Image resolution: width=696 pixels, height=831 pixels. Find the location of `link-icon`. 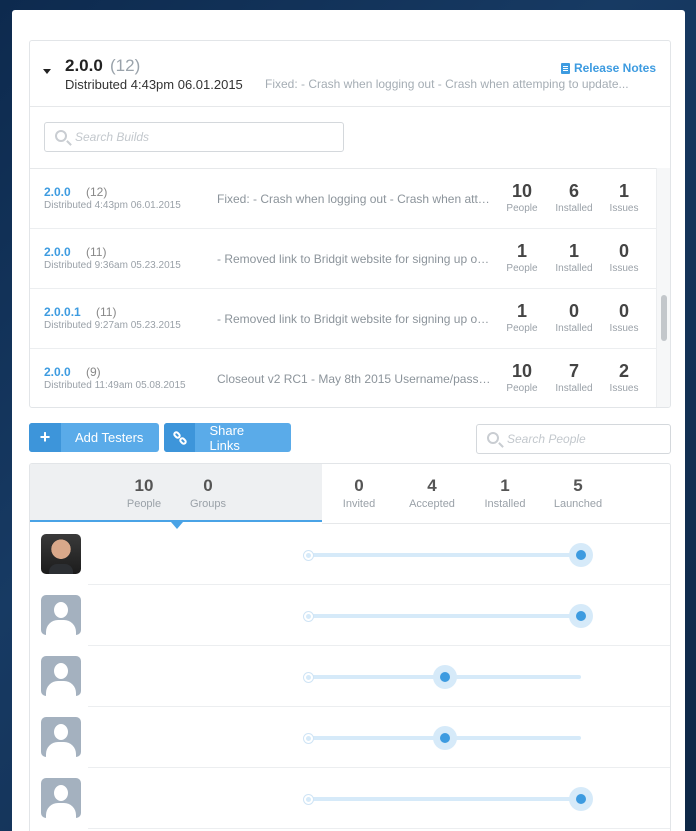

link-icon is located at coordinates (180, 437).